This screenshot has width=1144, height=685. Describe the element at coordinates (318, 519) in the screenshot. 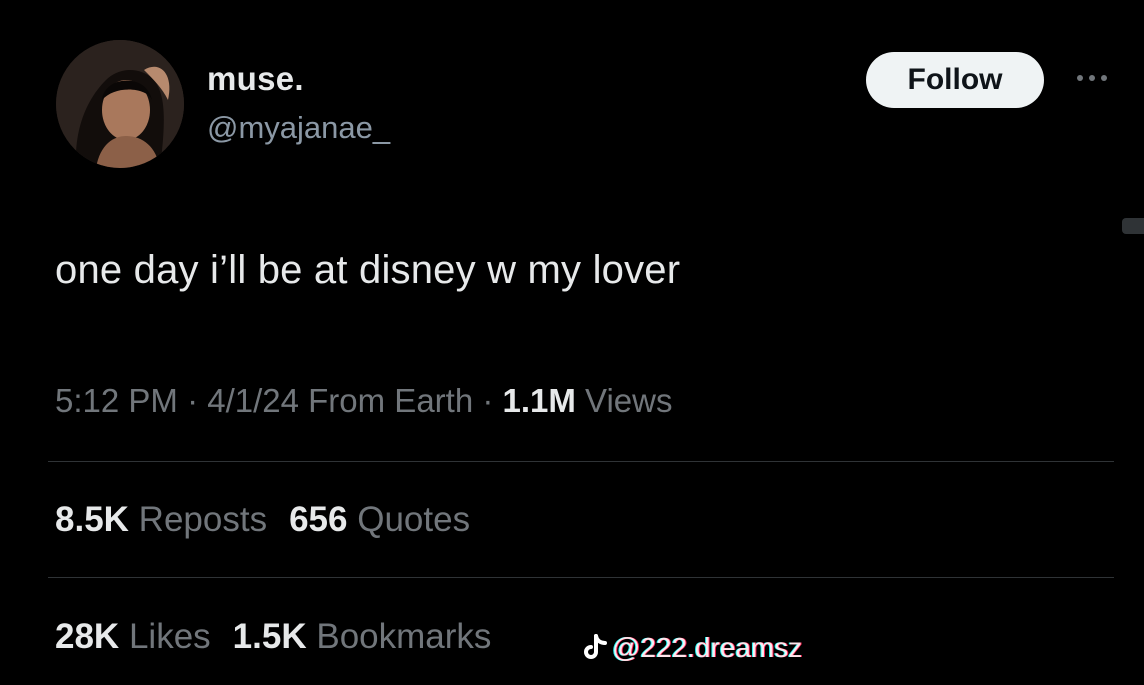

I see `quotes-count: 656` at that location.